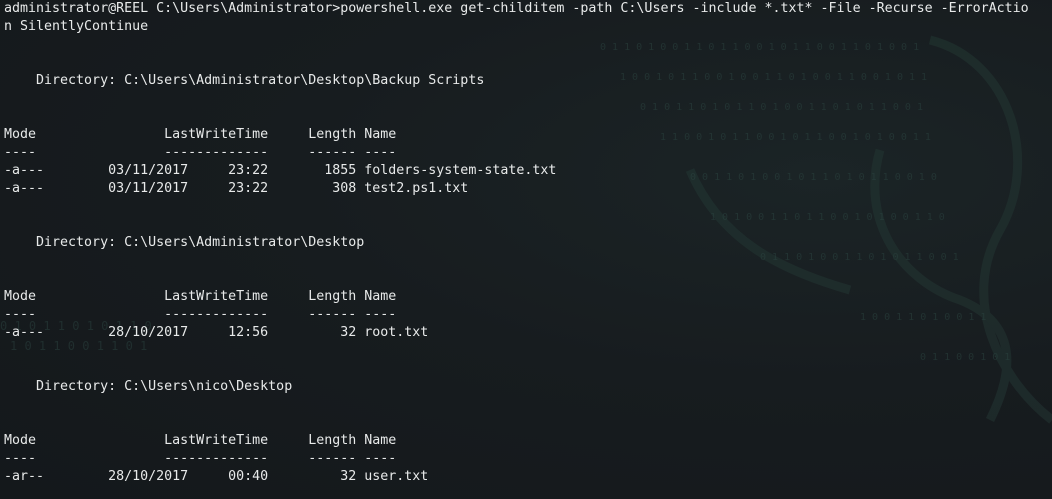 The width and height of the screenshot is (1052, 499). What do you see at coordinates (236, 188) in the screenshot?
I see `terminal-line: -a--- 03/11/2017 23:22 308 test2.ps1.txt` at bounding box center [236, 188].